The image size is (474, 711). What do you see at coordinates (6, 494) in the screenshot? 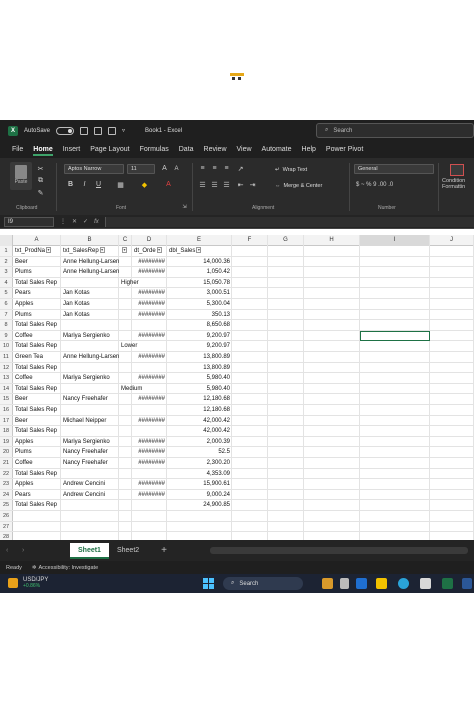
I see `row-header: 24` at bounding box center [6, 494].